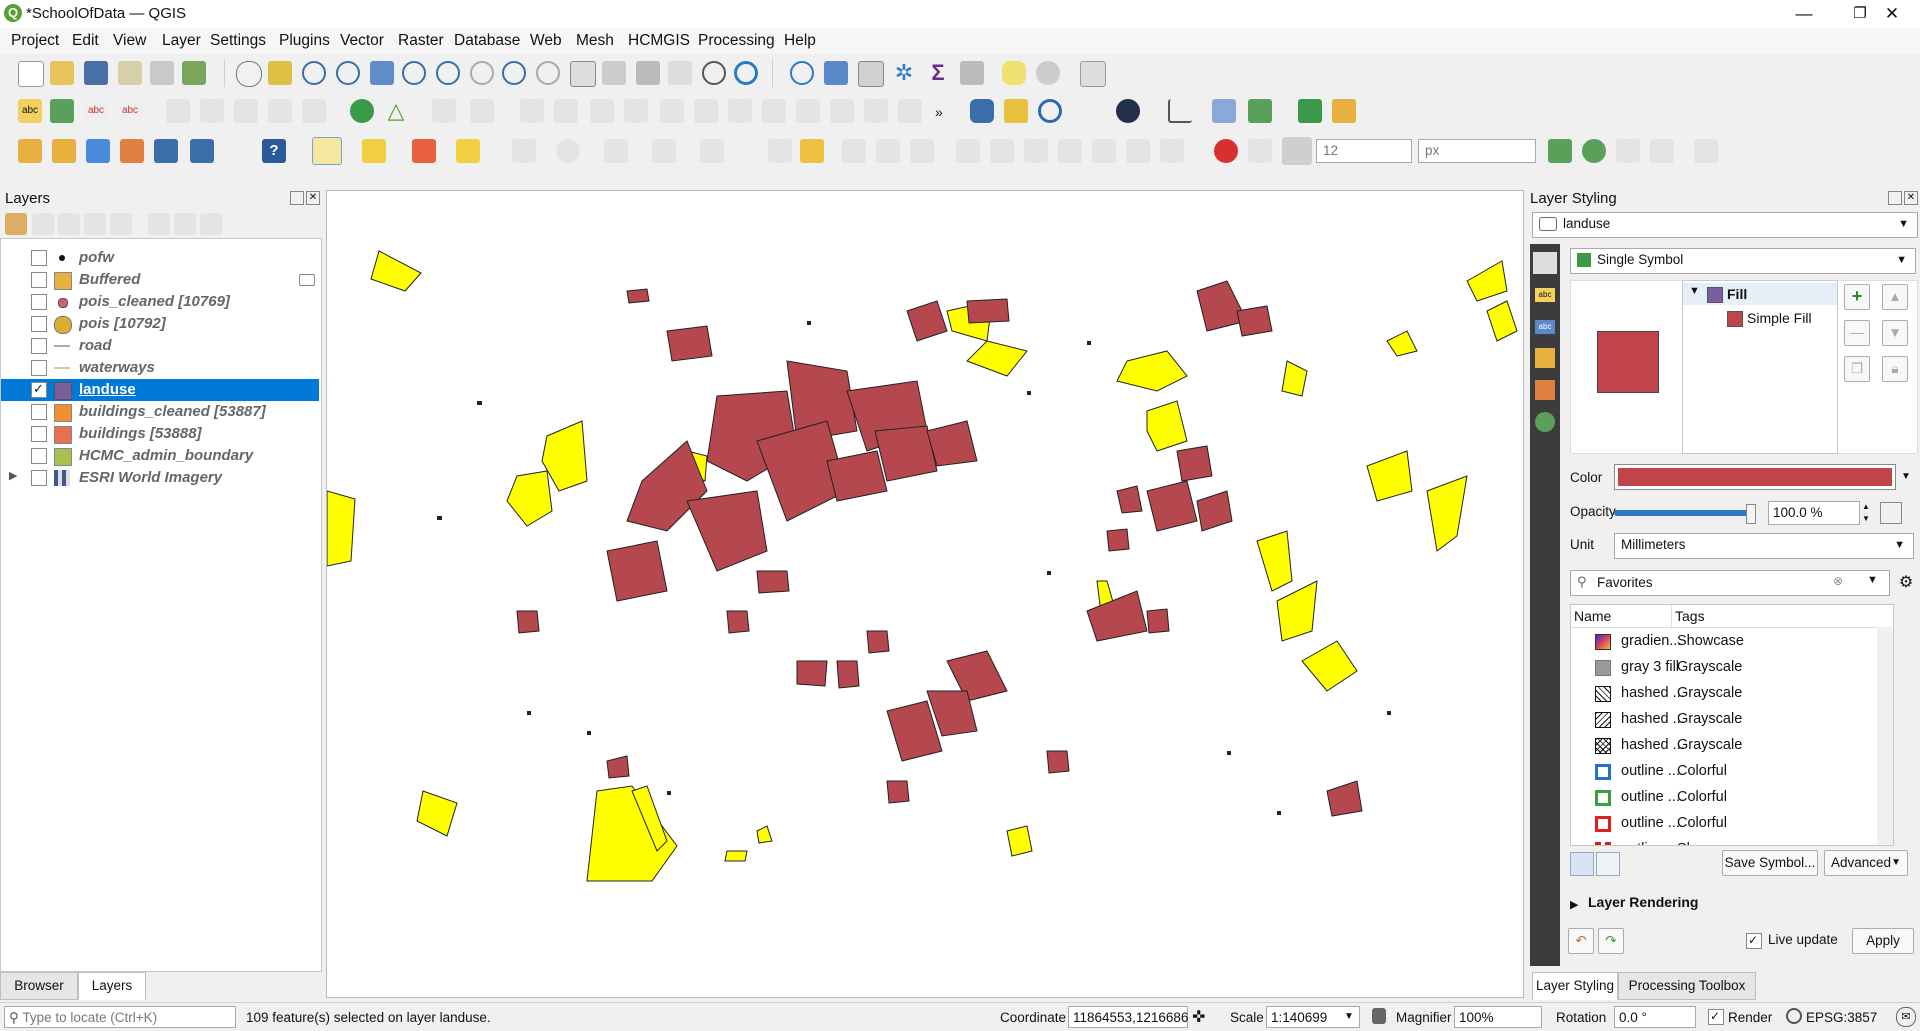 This screenshot has height=1031, width=1920. I want to click on open-attribute-table-icon, so click(836, 73).